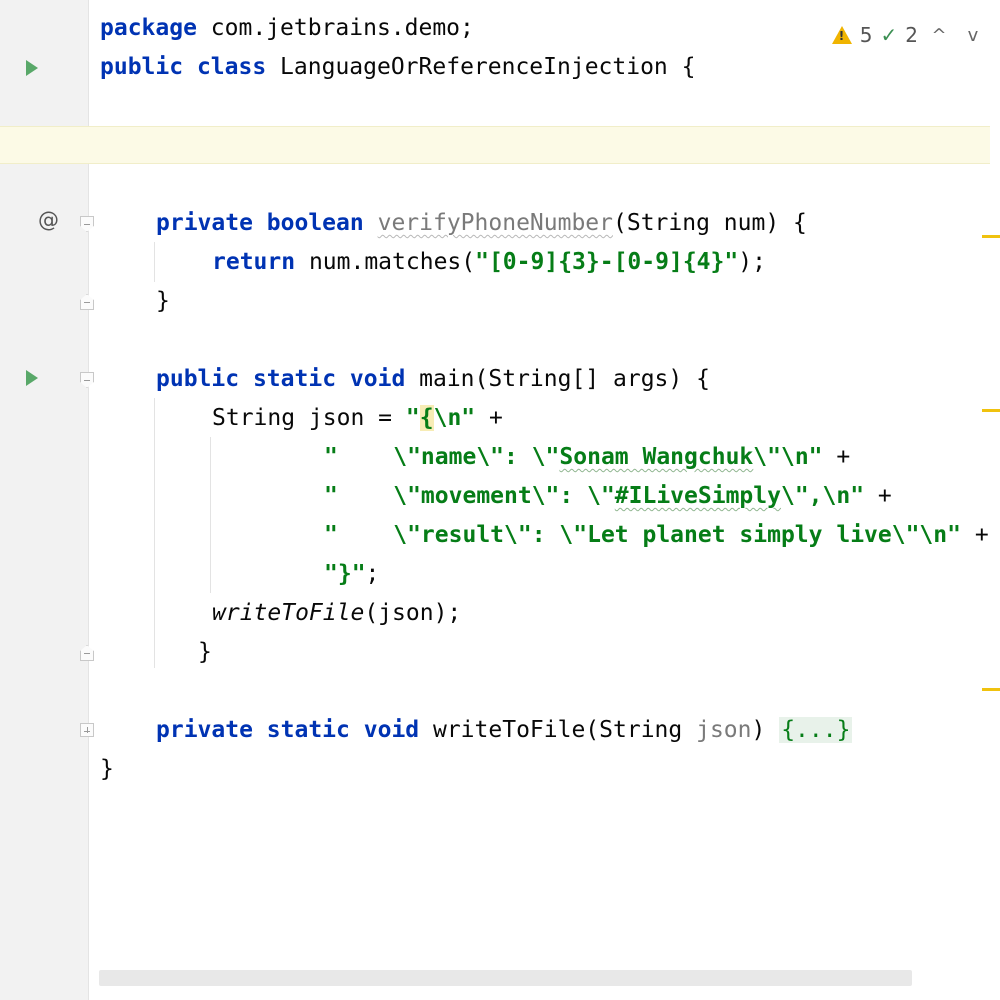 The height and width of the screenshot is (1000, 1000). Describe the element at coordinates (558, 730) in the screenshot. I see `code-text: writeToFile(String` at that location.